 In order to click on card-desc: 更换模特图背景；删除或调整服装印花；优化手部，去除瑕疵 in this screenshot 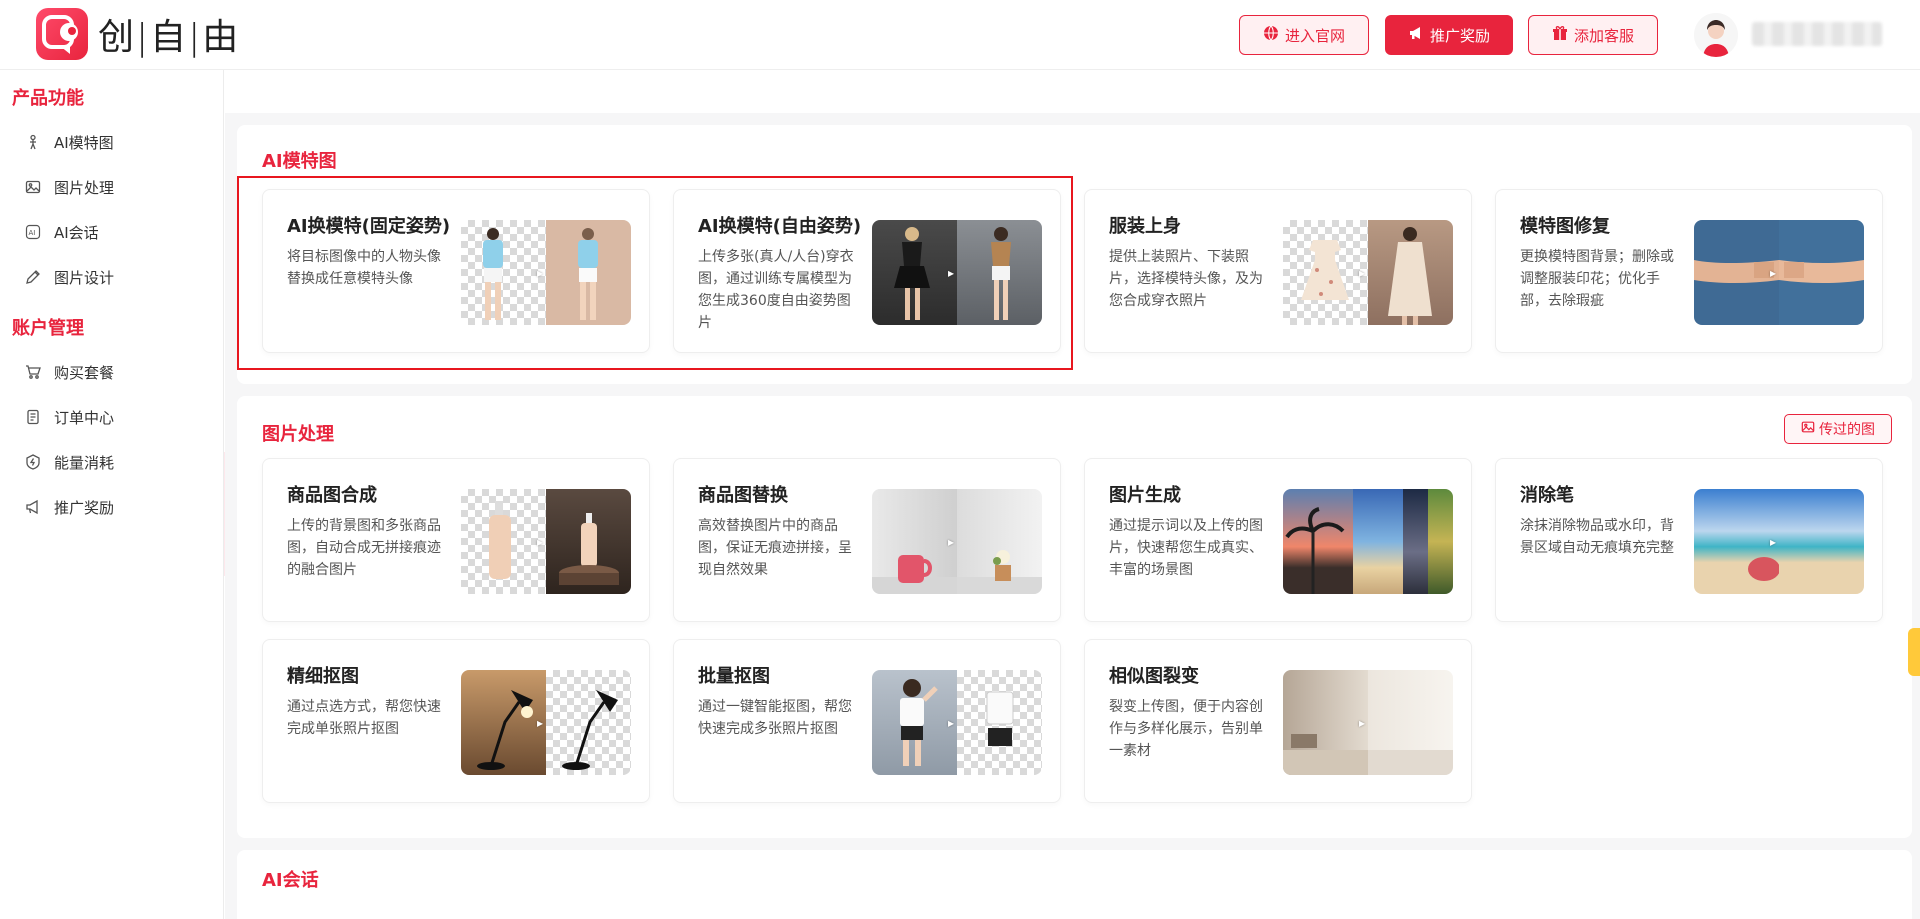, I will do `click(1597, 279)`.